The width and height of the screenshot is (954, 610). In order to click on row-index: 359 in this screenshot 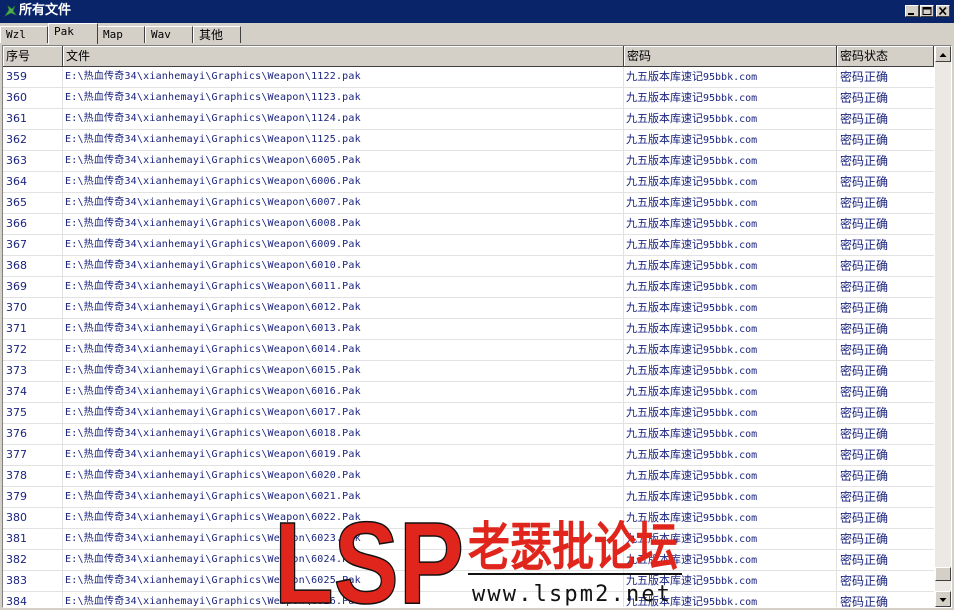, I will do `click(16, 76)`.